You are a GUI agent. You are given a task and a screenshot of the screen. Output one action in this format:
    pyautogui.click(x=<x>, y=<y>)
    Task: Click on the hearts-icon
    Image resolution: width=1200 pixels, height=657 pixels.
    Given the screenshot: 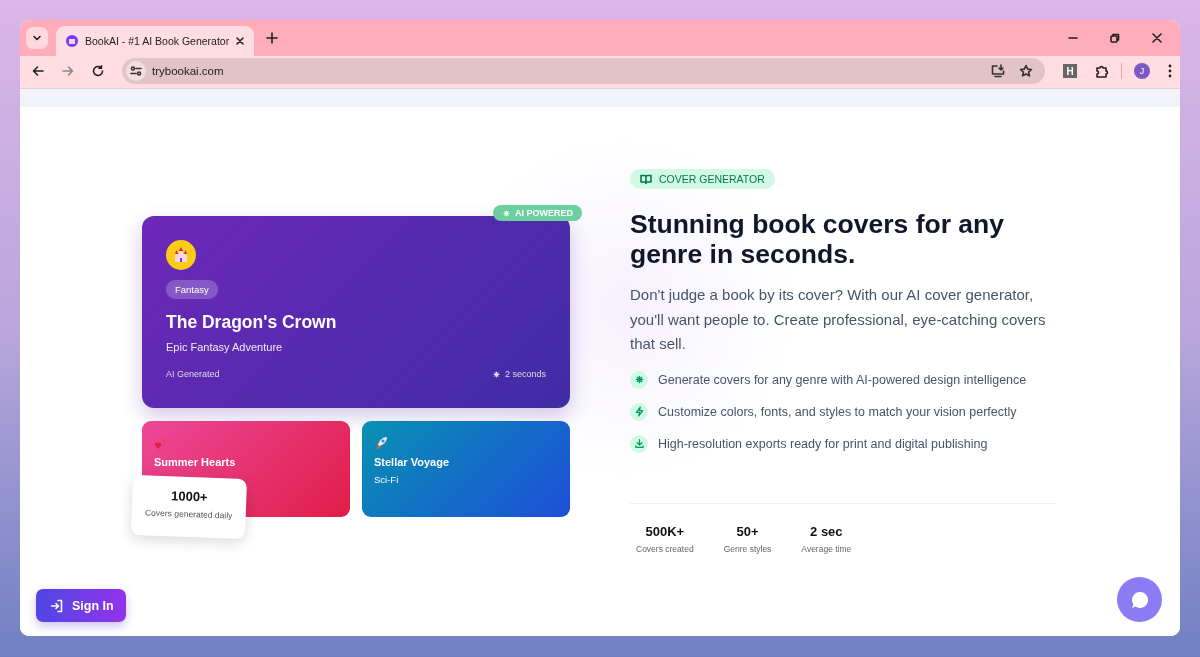 What is the action you would take?
    pyautogui.click(x=161, y=443)
    